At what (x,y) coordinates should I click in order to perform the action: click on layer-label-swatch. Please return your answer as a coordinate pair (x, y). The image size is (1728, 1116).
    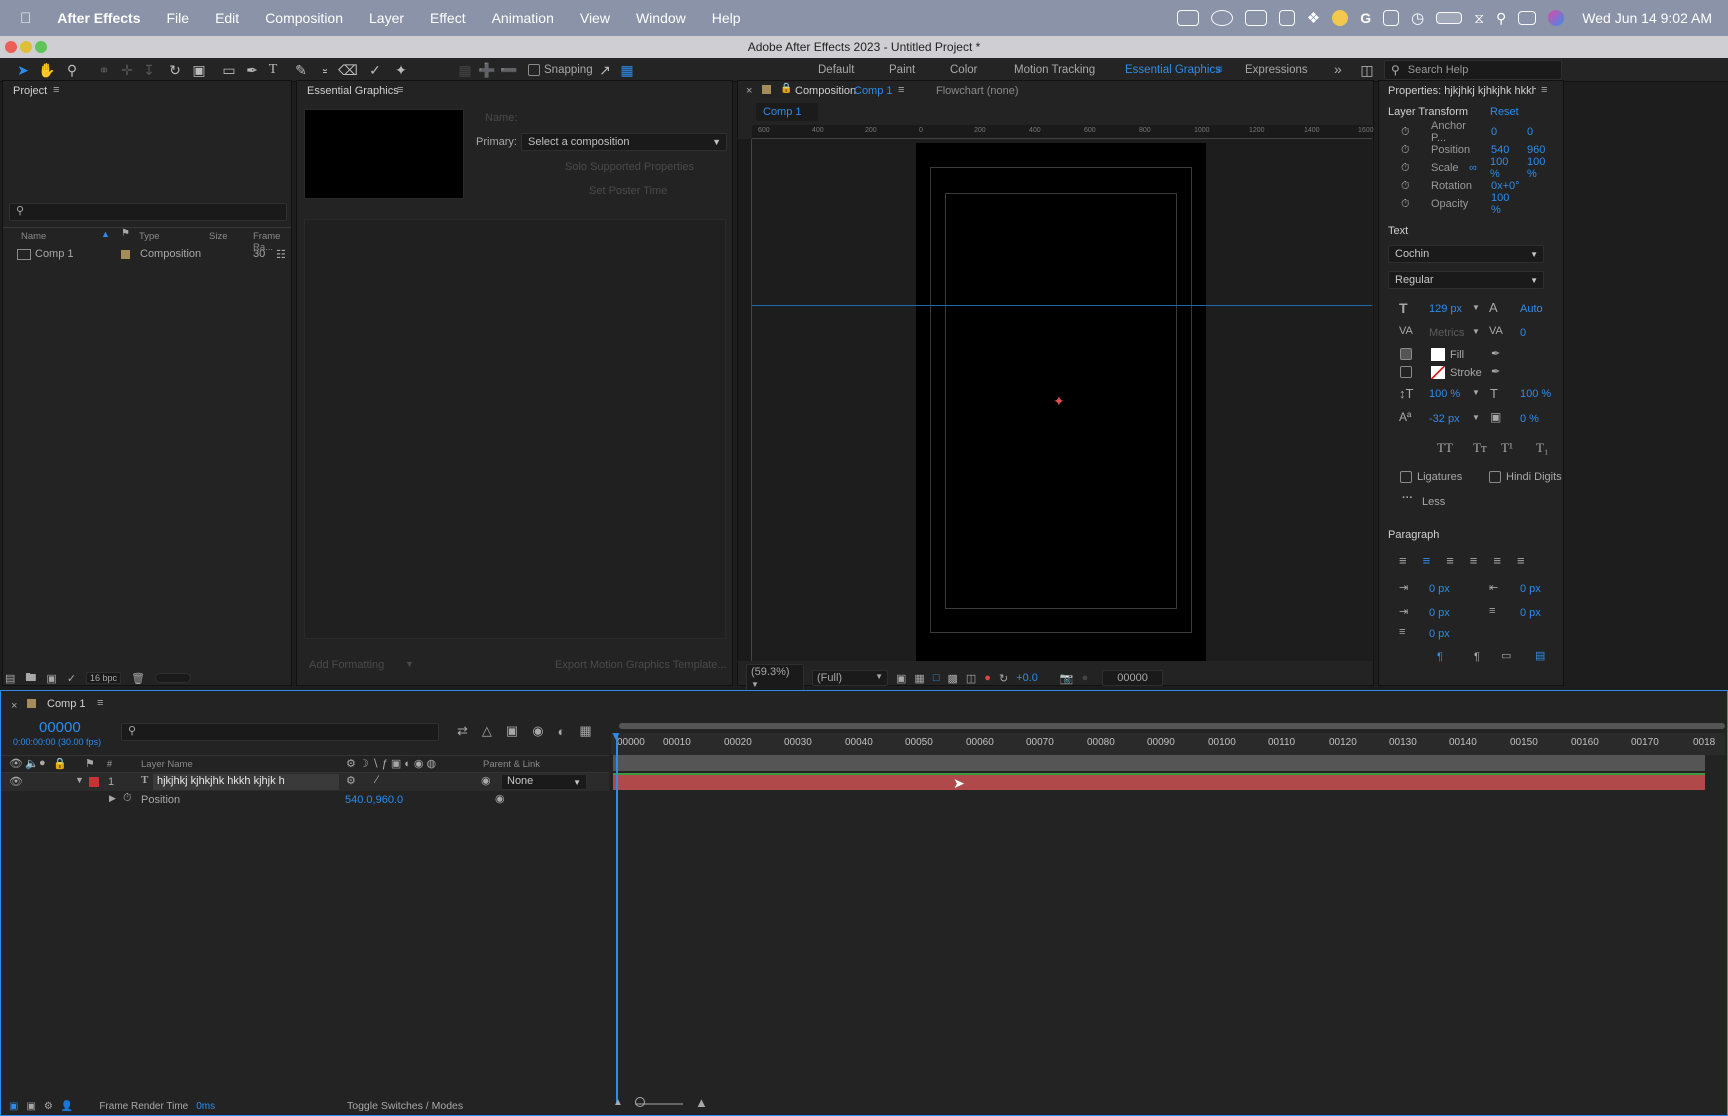
    Looking at the image, I should click on (94, 782).